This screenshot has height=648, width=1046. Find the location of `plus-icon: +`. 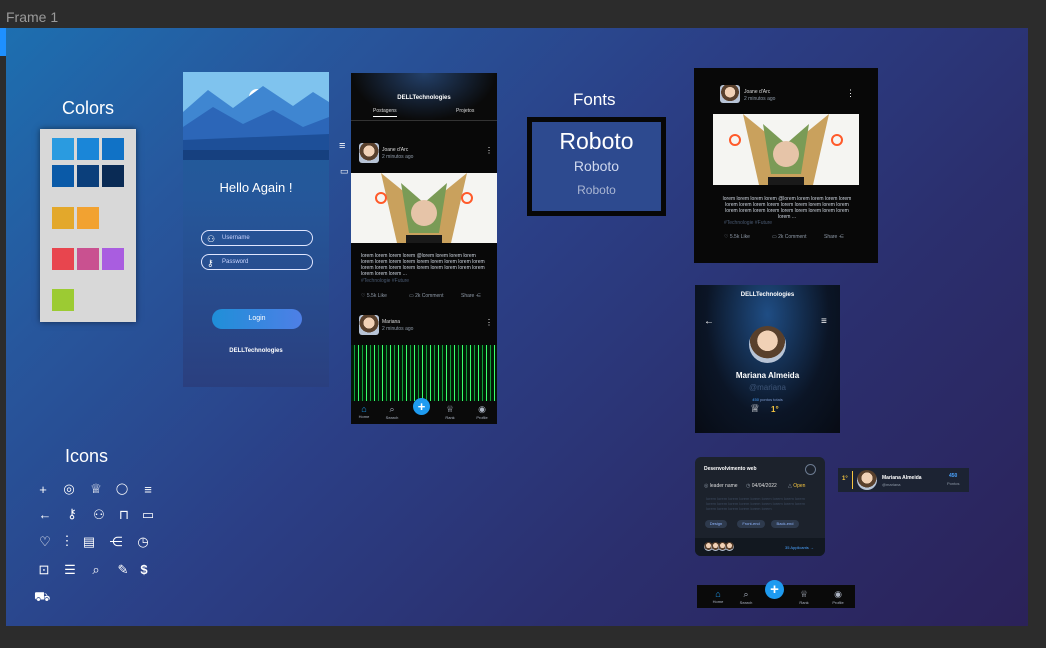

plus-icon: + is located at coordinates (43, 490).